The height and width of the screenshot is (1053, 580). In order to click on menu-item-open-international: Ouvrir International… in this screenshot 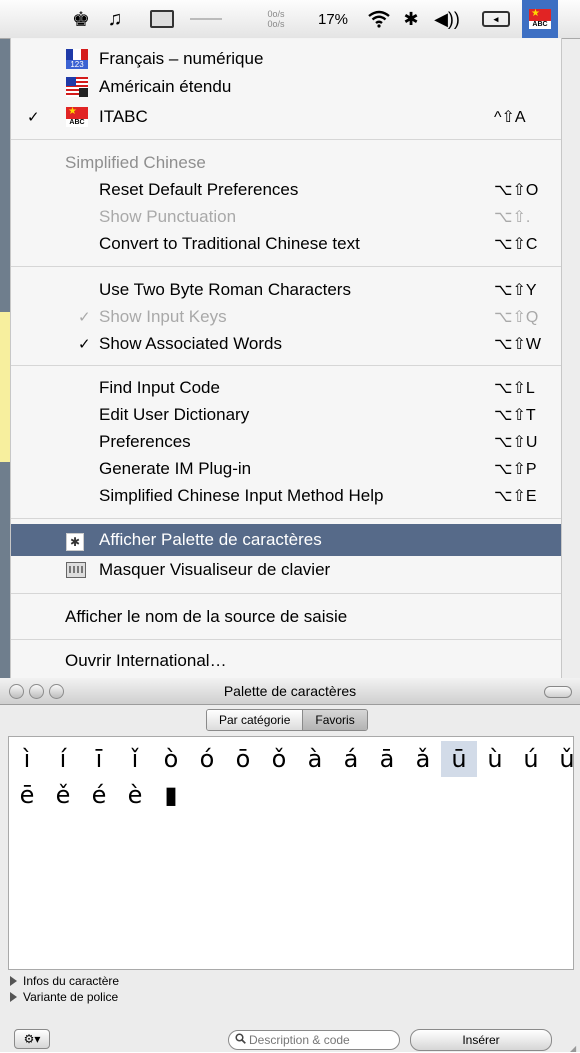, I will do `click(286, 661)`.